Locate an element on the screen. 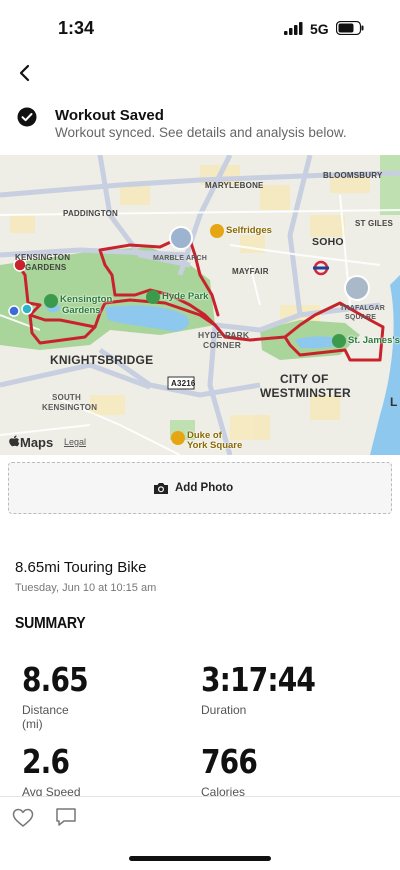 The height and width of the screenshot is (870, 400). check-circle-icon is located at coordinates (27, 117).